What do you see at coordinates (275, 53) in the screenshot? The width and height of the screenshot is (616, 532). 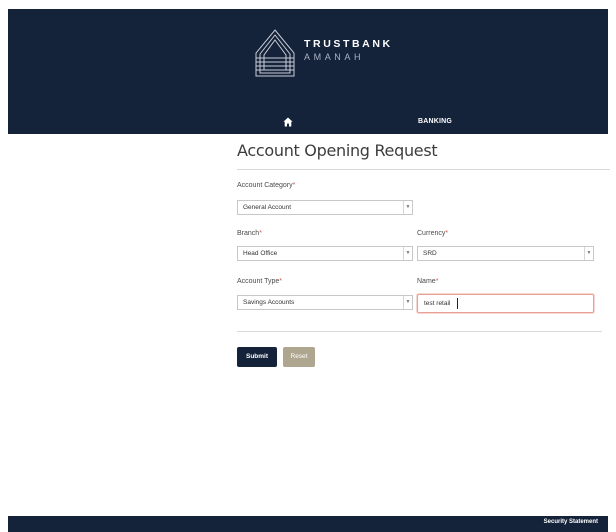 I see `house-peak-logo-icon` at bounding box center [275, 53].